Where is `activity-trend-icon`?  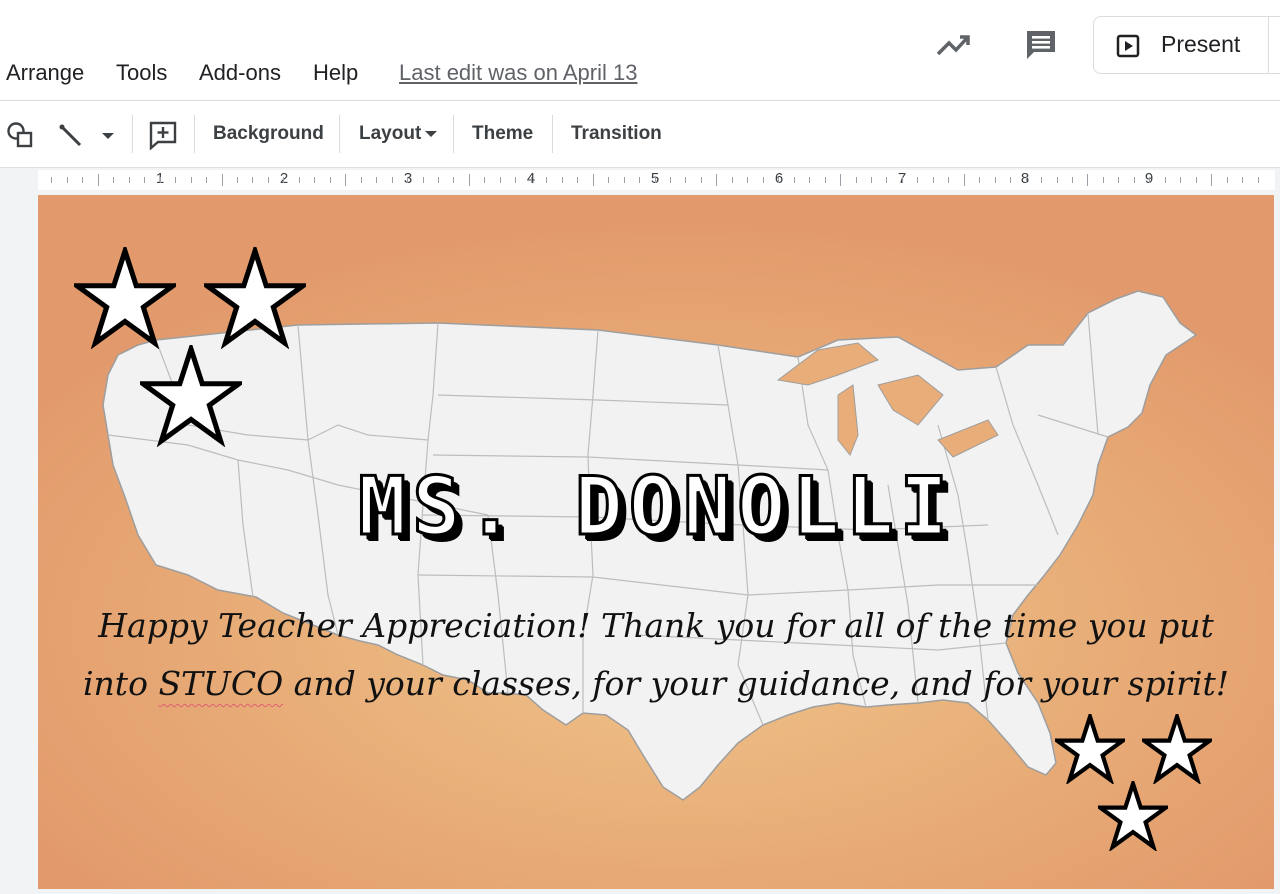 activity-trend-icon is located at coordinates (954, 45).